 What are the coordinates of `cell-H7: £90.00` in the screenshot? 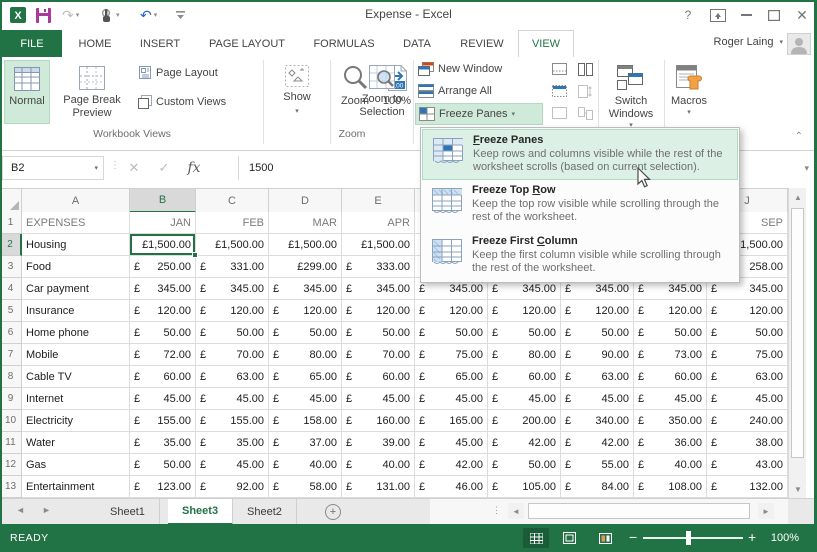 It's located at (597, 355).